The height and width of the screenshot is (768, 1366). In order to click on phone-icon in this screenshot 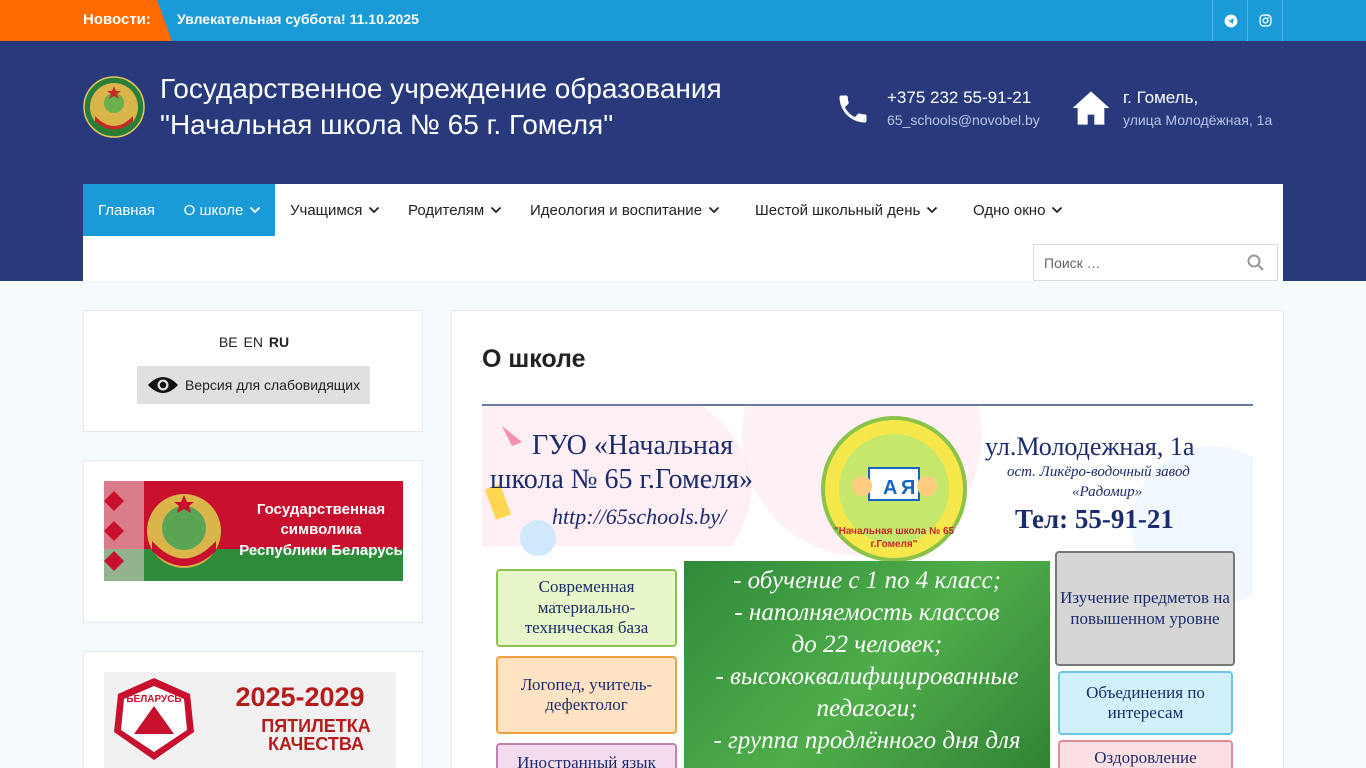, I will do `click(853, 109)`.